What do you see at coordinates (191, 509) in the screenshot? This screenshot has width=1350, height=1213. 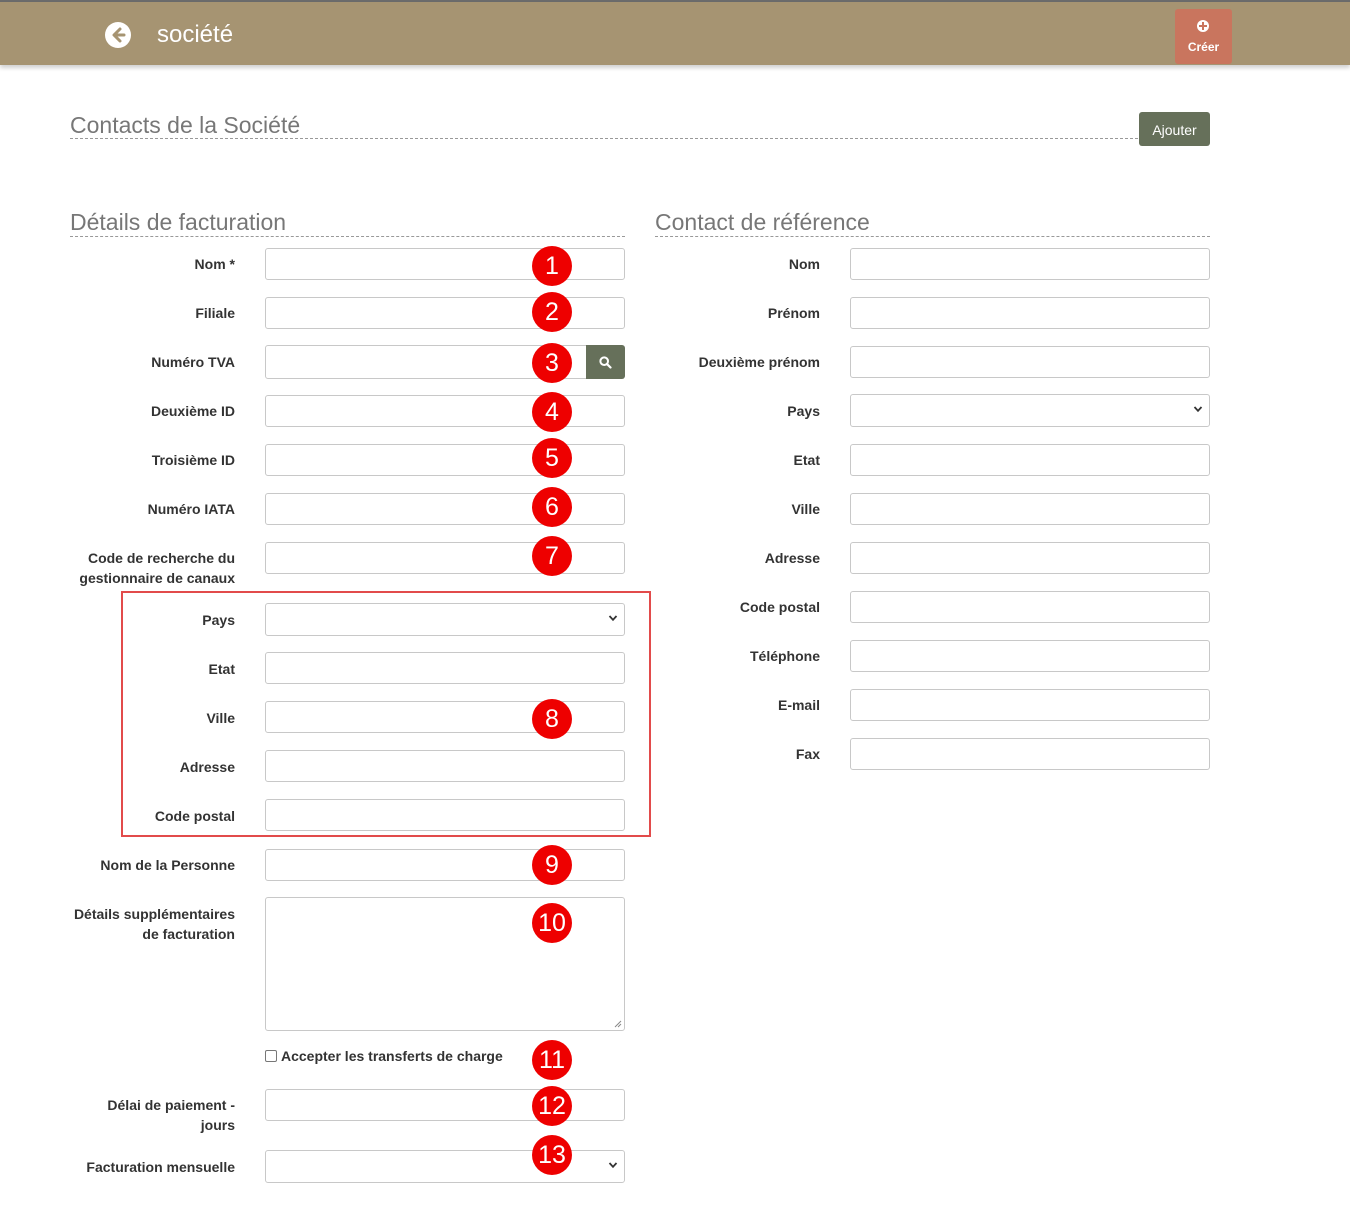 I see `iata-label: Numéro IATA` at bounding box center [191, 509].